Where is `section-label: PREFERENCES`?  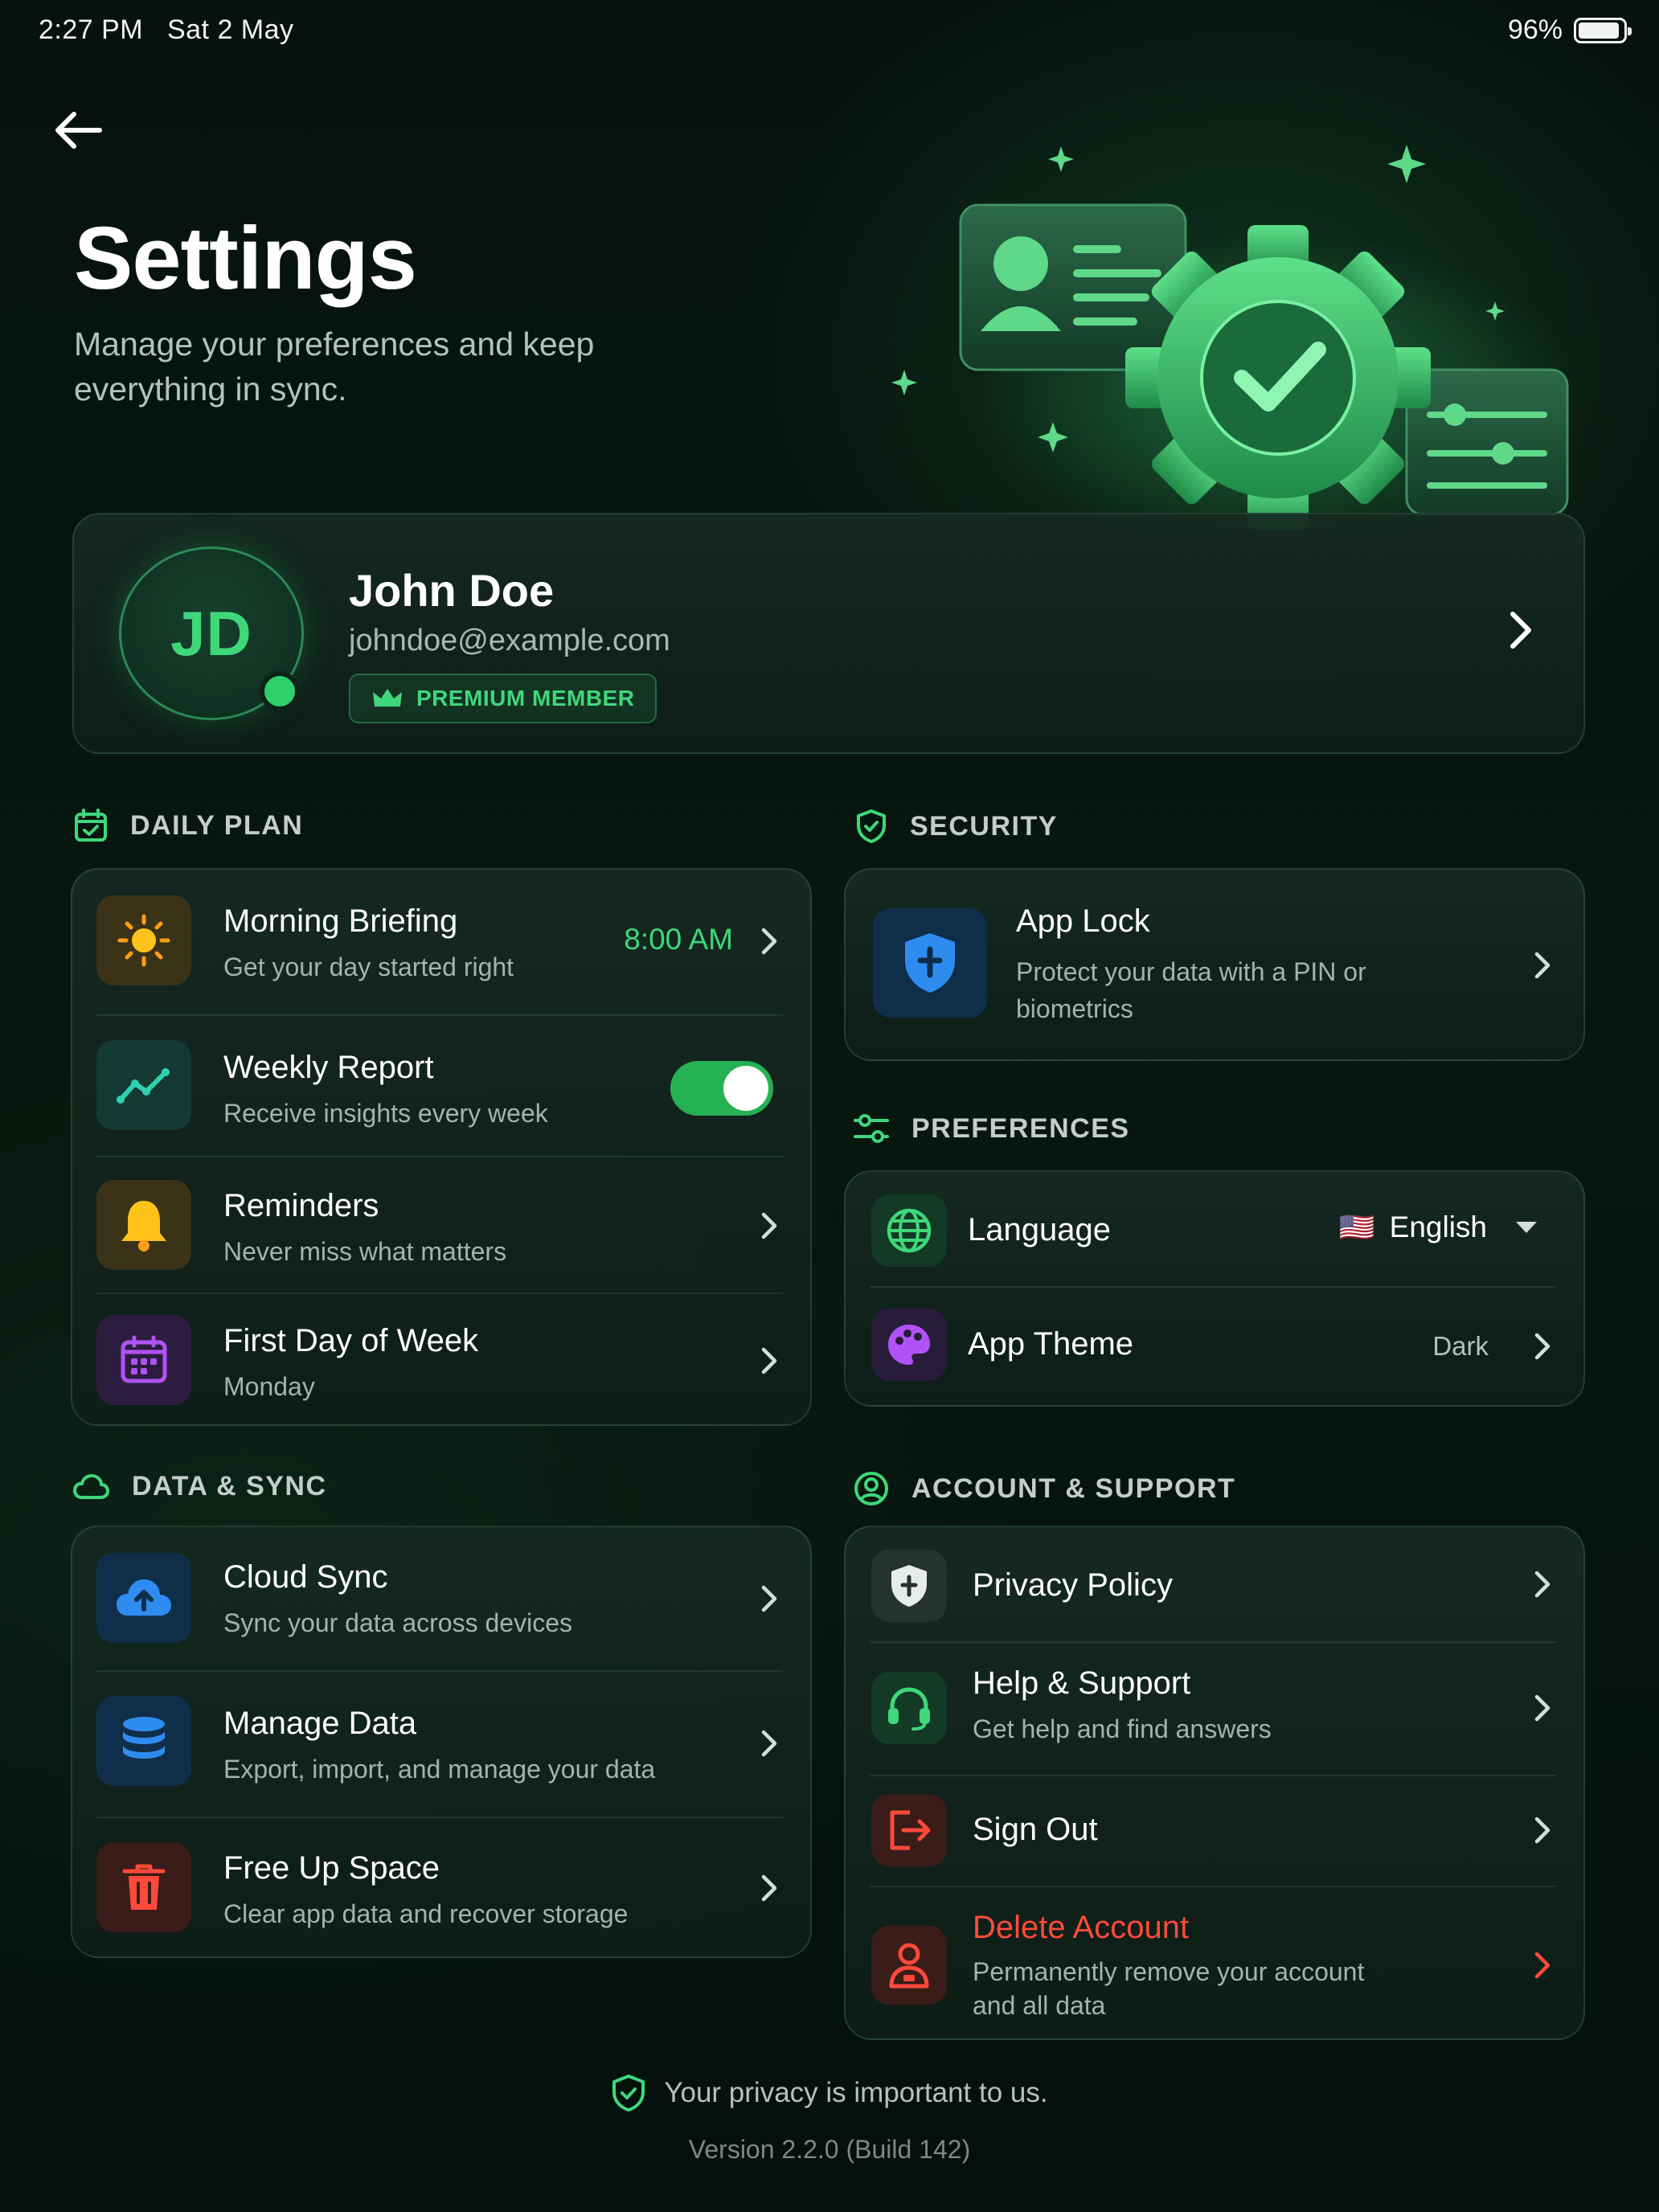 section-label: PREFERENCES is located at coordinates (1020, 1128).